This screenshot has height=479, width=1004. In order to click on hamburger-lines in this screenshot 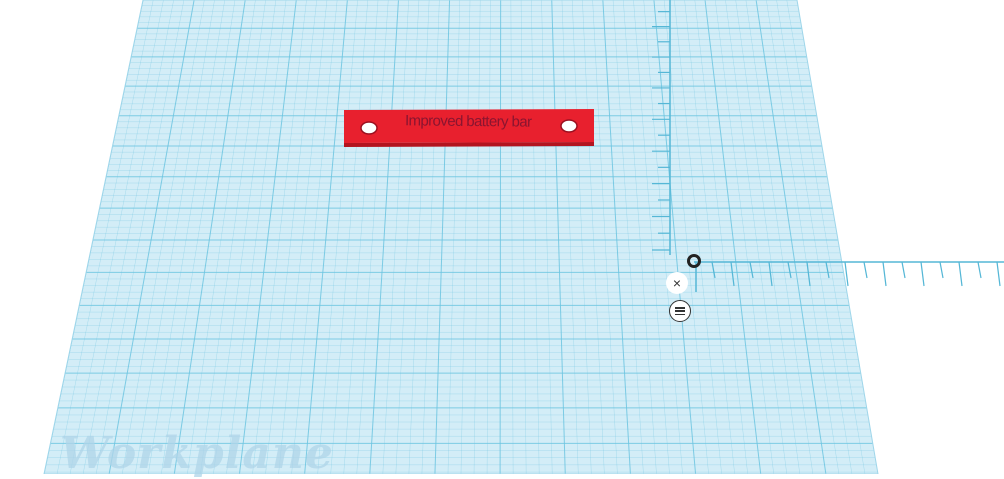, I will do `click(680, 311)`.